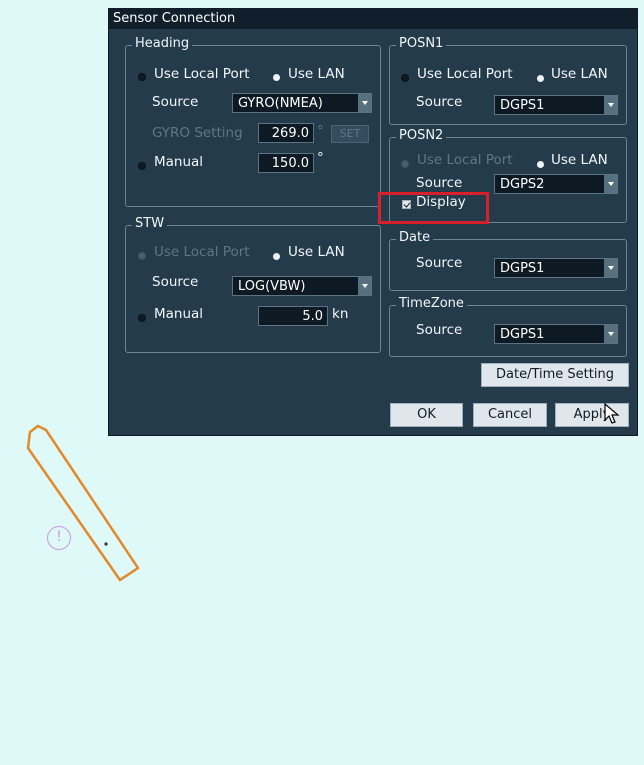 This screenshot has height=765, width=644. I want to click on date-source-label: Source, so click(439, 263).